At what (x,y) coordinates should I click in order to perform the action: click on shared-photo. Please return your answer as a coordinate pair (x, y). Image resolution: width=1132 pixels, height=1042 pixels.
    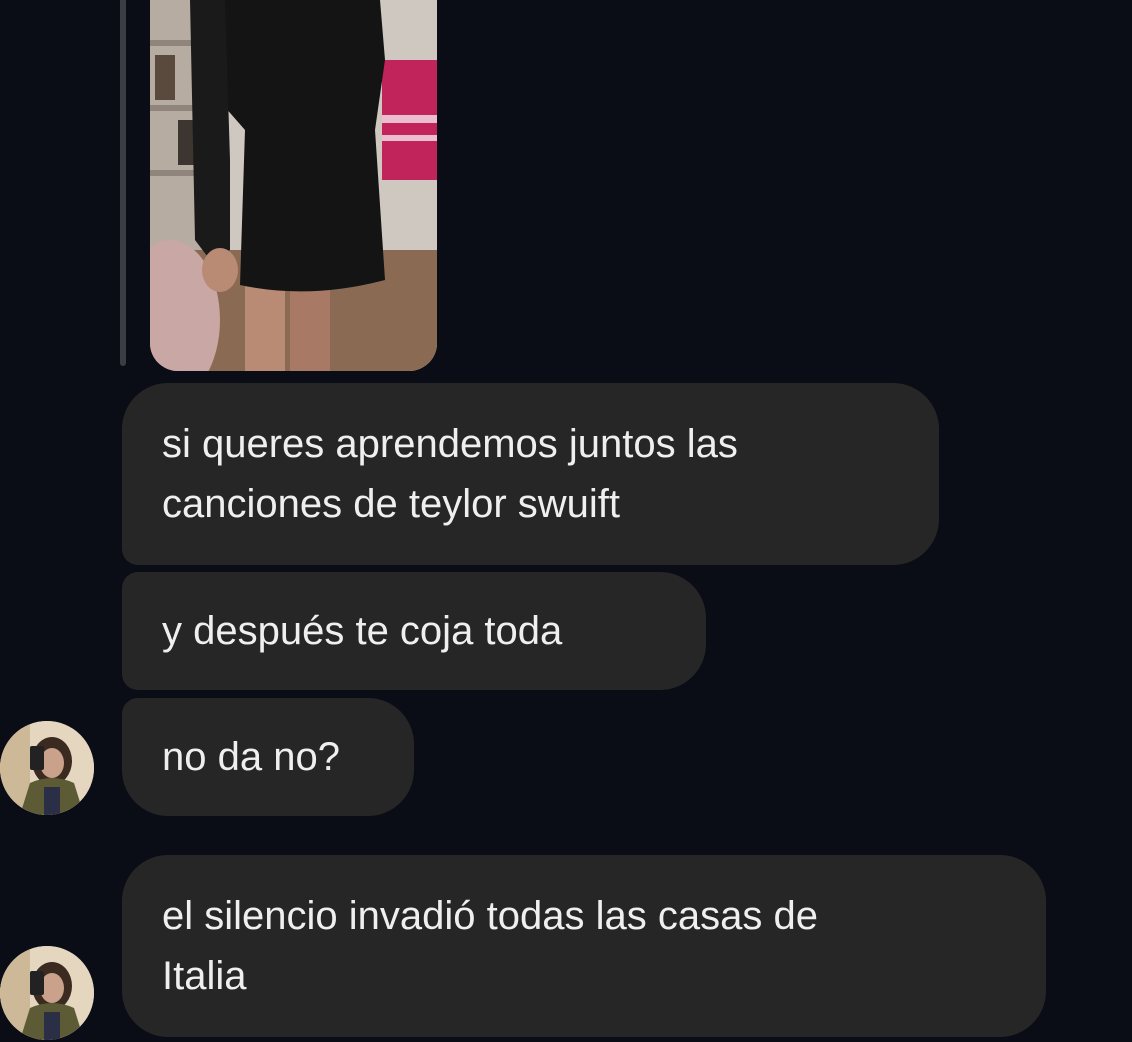
    Looking at the image, I should click on (293, 185).